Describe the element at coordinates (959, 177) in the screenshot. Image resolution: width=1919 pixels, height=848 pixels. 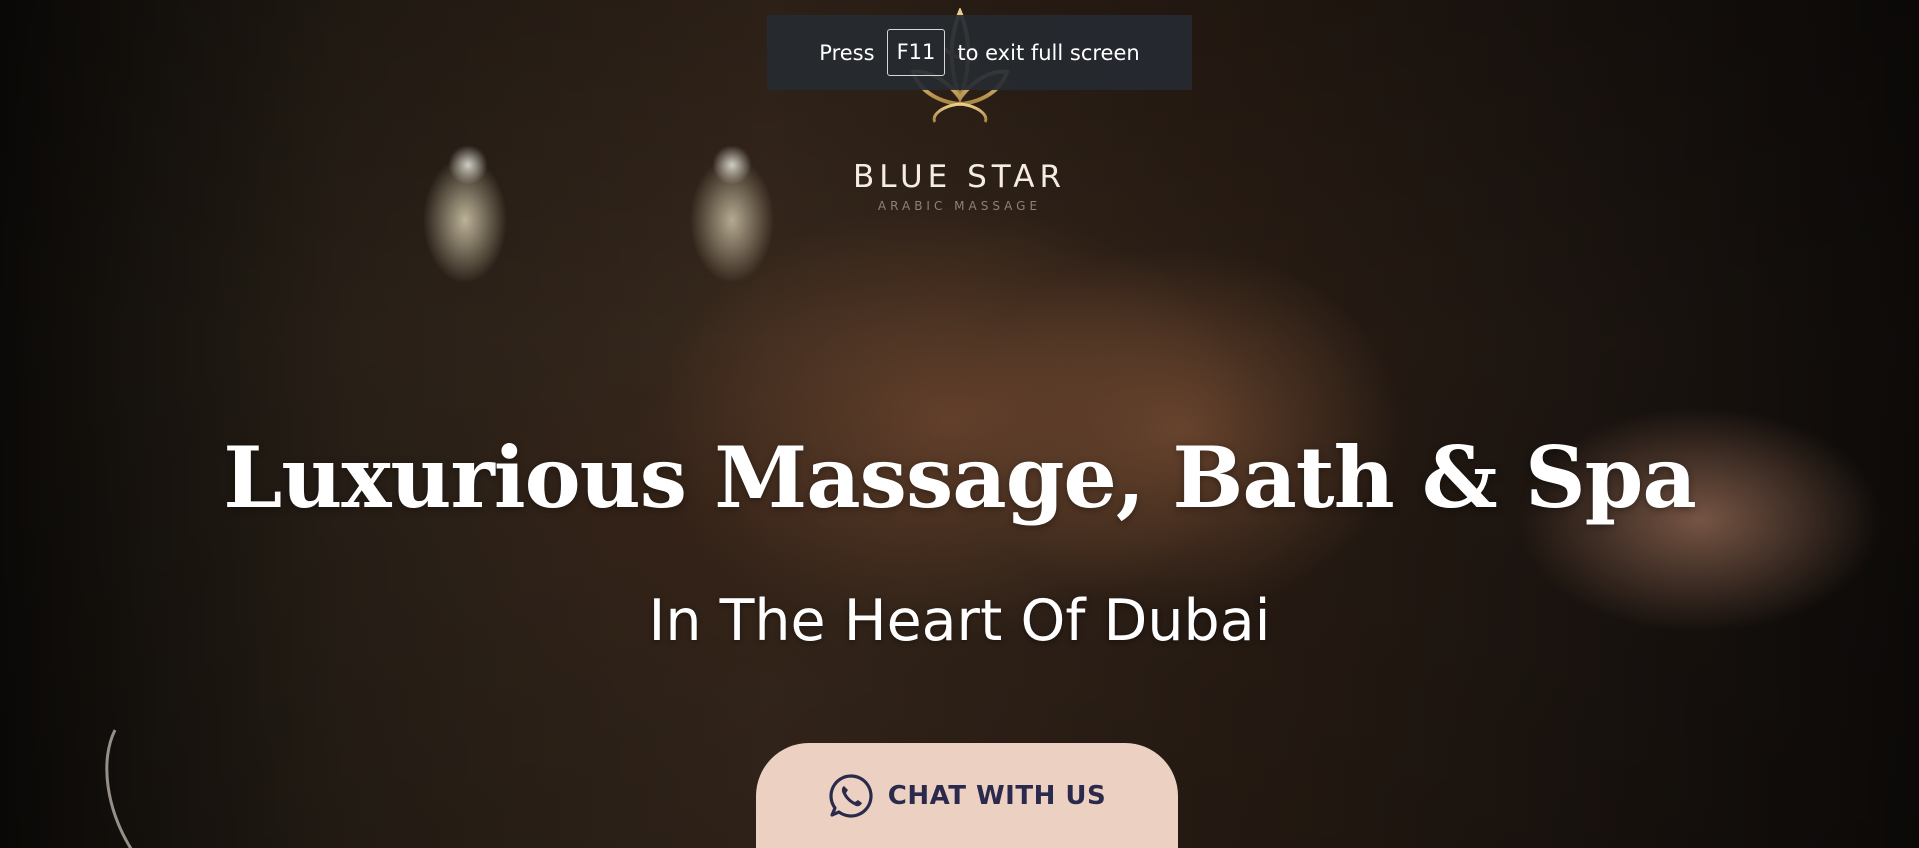
I see `brand-name: BLUE STAR` at that location.